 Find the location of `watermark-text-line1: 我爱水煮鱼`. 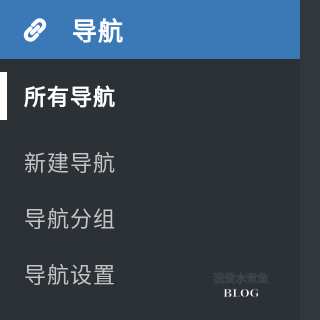

watermark-text-line1: 我爱水煮鱼 is located at coordinates (241, 278).